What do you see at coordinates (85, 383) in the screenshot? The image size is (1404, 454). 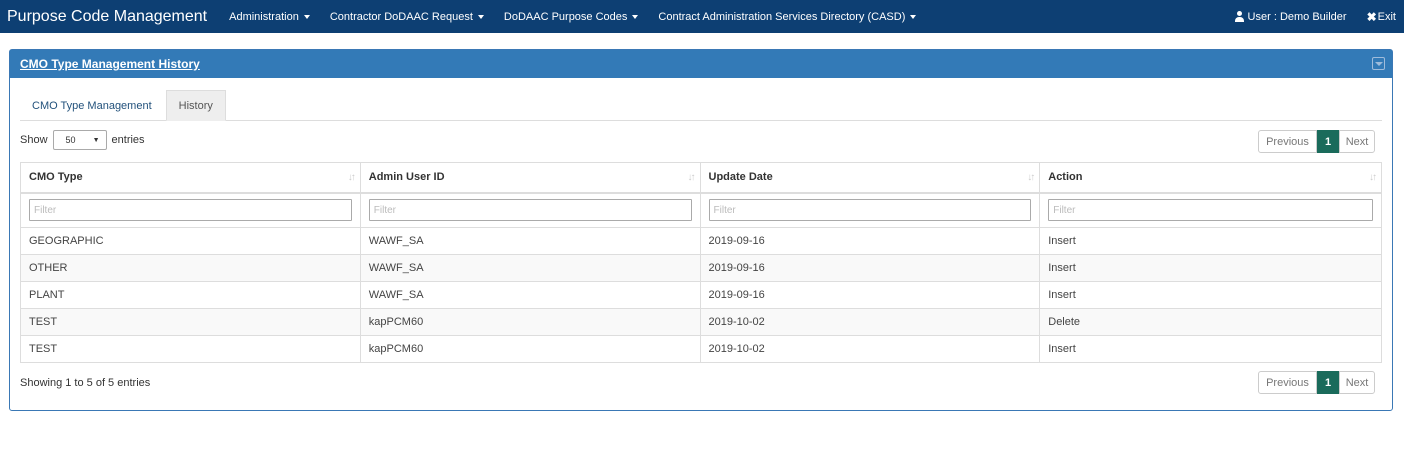 I see `table-info: Showing 1 to 5 of 5 entries` at bounding box center [85, 383].